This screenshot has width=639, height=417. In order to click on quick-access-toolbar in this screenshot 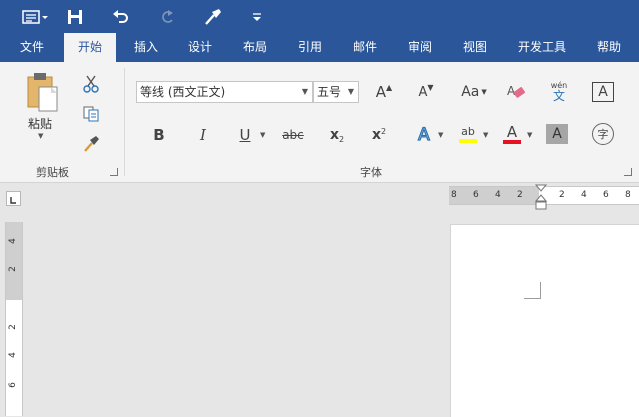, I will do `click(319, 16)`.